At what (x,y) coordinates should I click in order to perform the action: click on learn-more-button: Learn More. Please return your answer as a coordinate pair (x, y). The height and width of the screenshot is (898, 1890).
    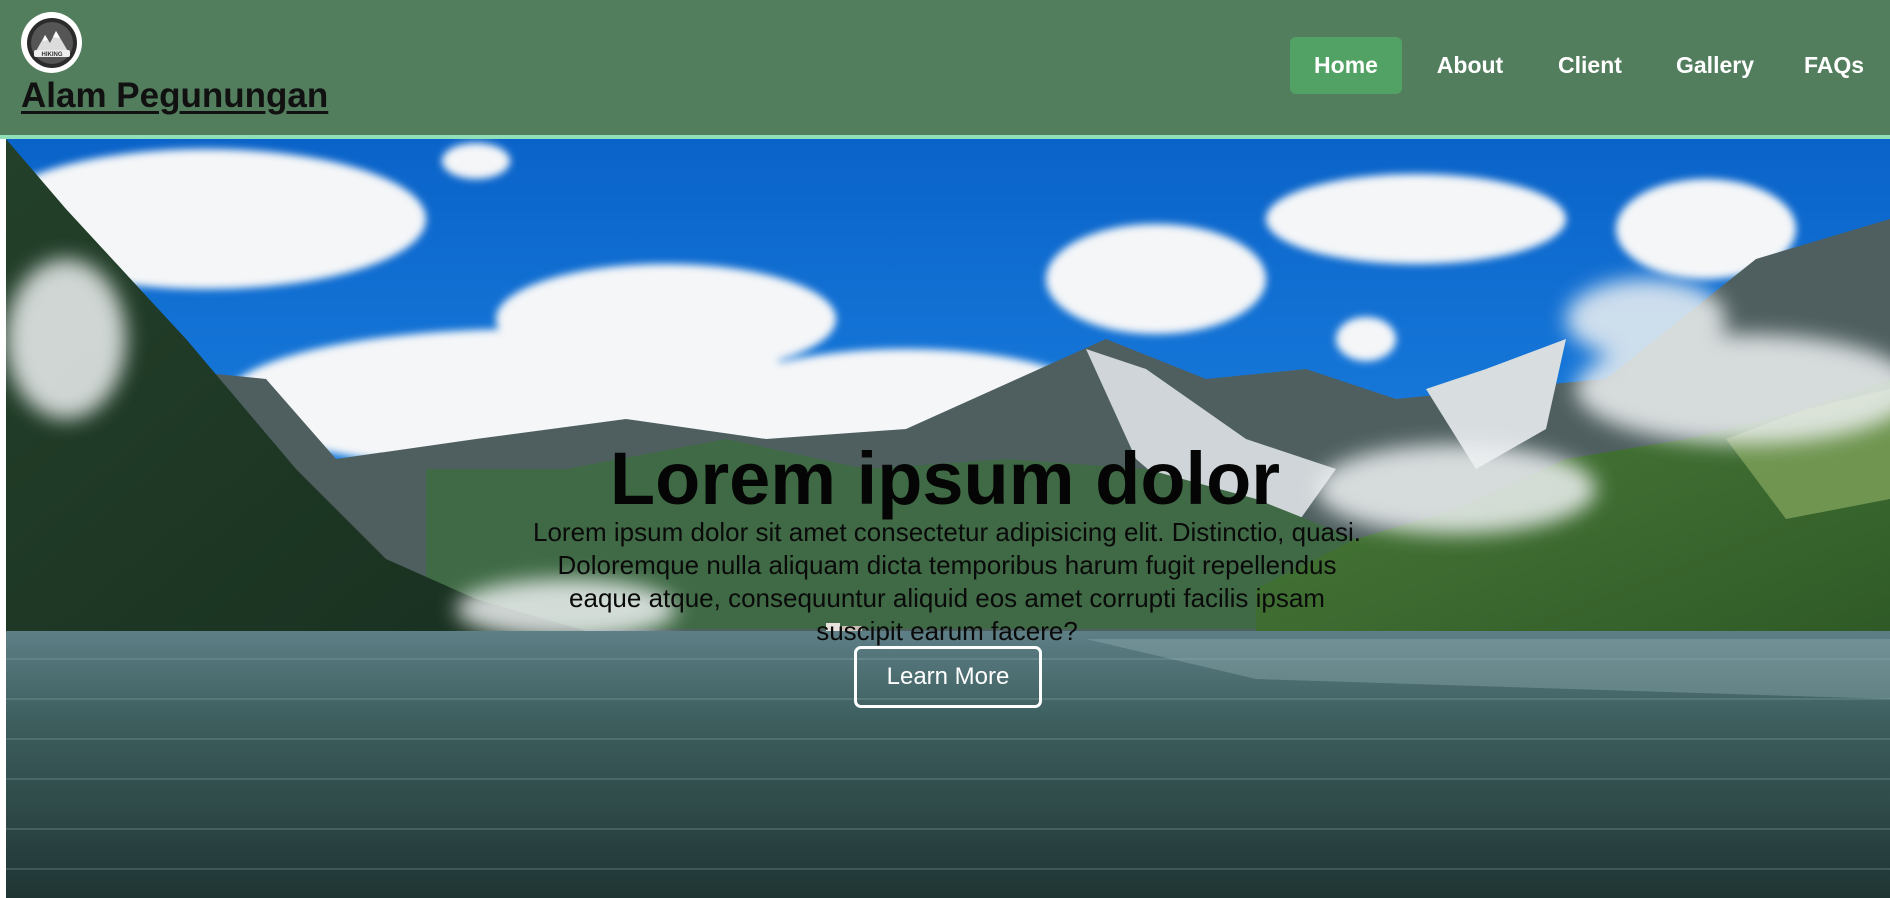
    Looking at the image, I should click on (948, 677).